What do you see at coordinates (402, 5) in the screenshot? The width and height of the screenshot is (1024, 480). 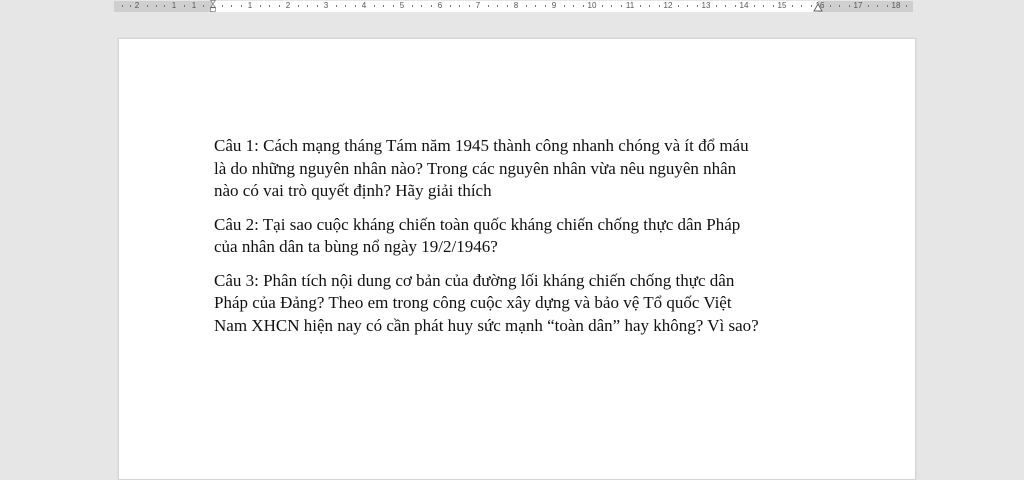 I see `ruler-number: 5` at bounding box center [402, 5].